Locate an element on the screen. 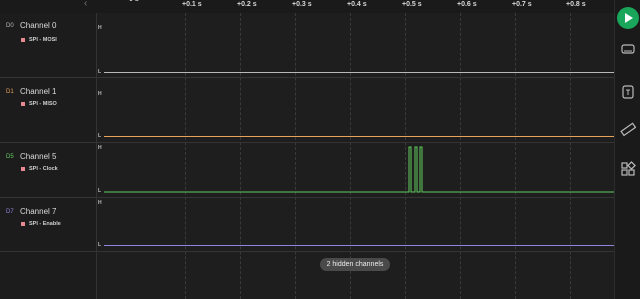  channel-code: D1 is located at coordinates (10, 92).